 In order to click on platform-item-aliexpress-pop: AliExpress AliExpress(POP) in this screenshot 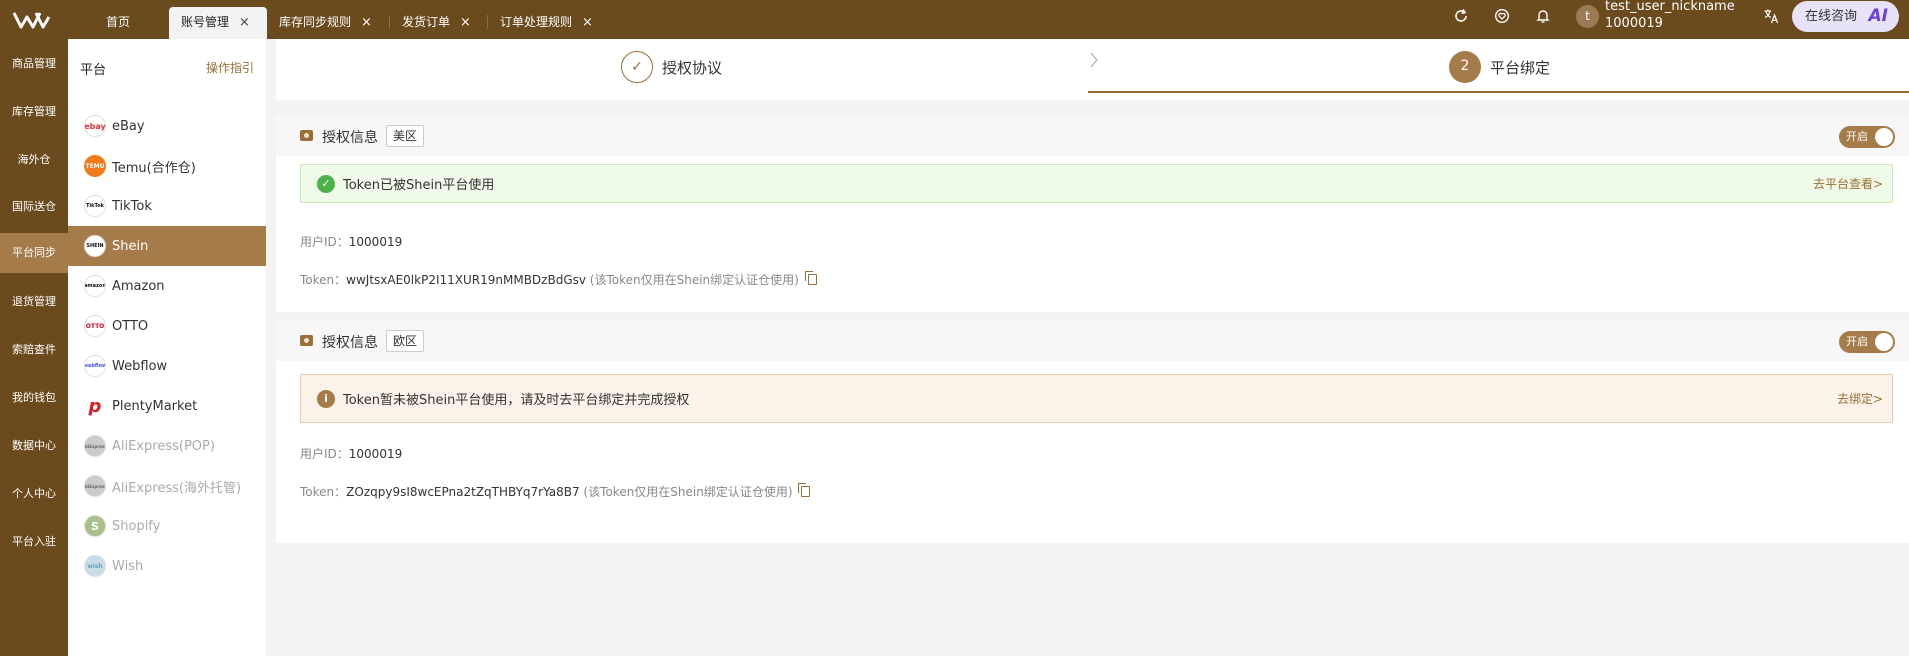, I will do `click(167, 446)`.